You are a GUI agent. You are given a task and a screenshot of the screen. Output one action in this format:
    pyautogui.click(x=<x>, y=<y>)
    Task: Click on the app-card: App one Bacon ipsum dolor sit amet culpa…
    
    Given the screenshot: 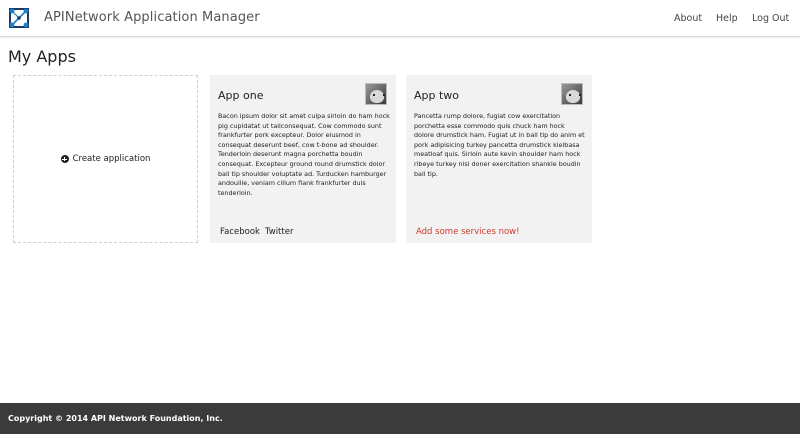 What is the action you would take?
    pyautogui.click(x=303, y=159)
    